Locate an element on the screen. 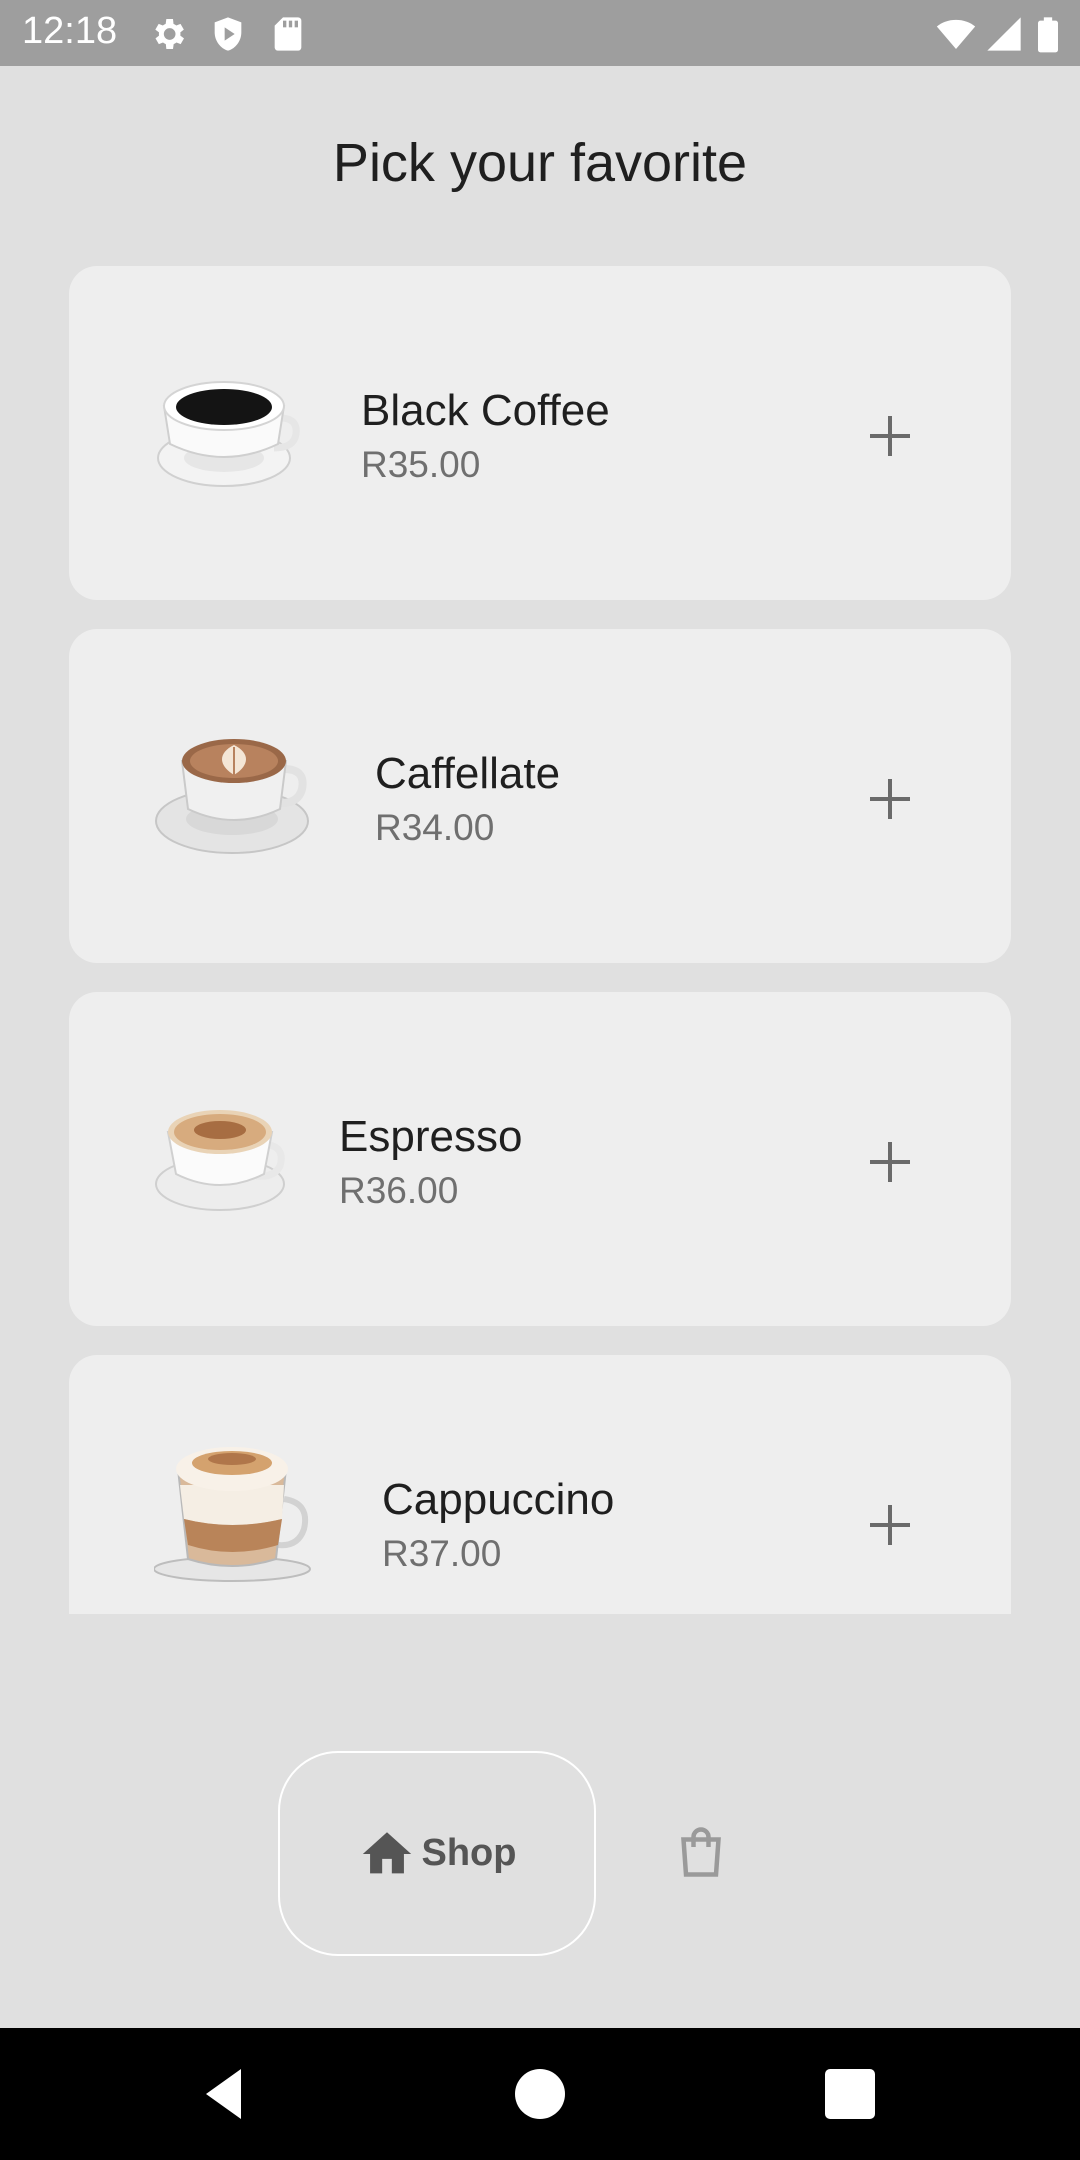 This screenshot has height=2160, width=1080. product-price: R36.00 is located at coordinates (399, 1190).